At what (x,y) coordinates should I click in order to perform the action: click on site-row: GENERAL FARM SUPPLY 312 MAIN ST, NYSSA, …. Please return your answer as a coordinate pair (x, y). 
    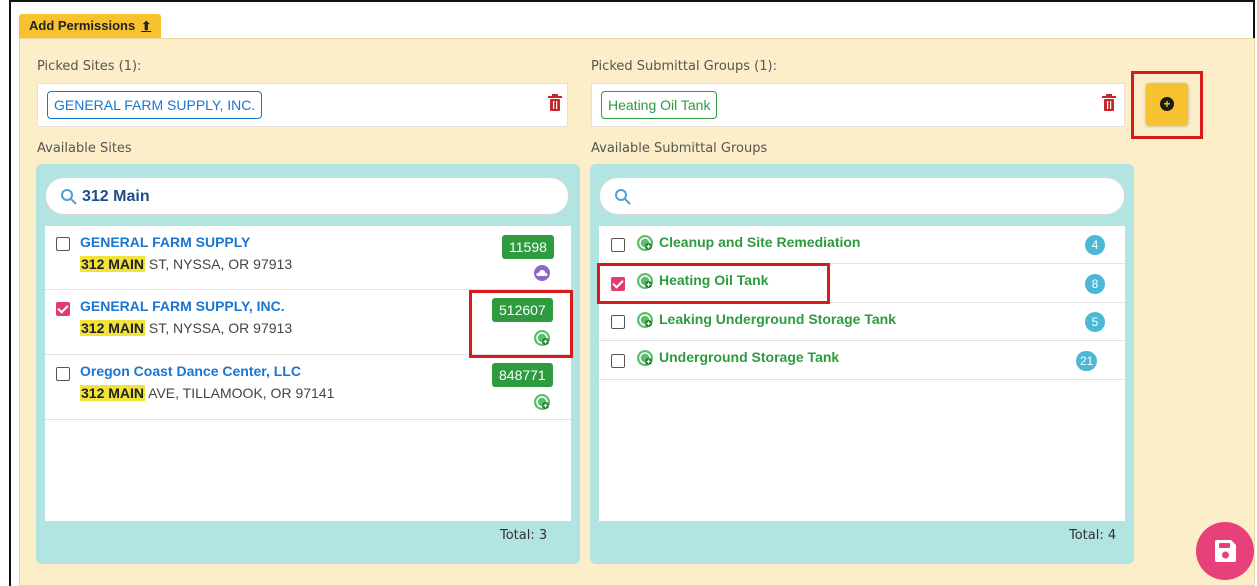
    Looking at the image, I should click on (308, 258).